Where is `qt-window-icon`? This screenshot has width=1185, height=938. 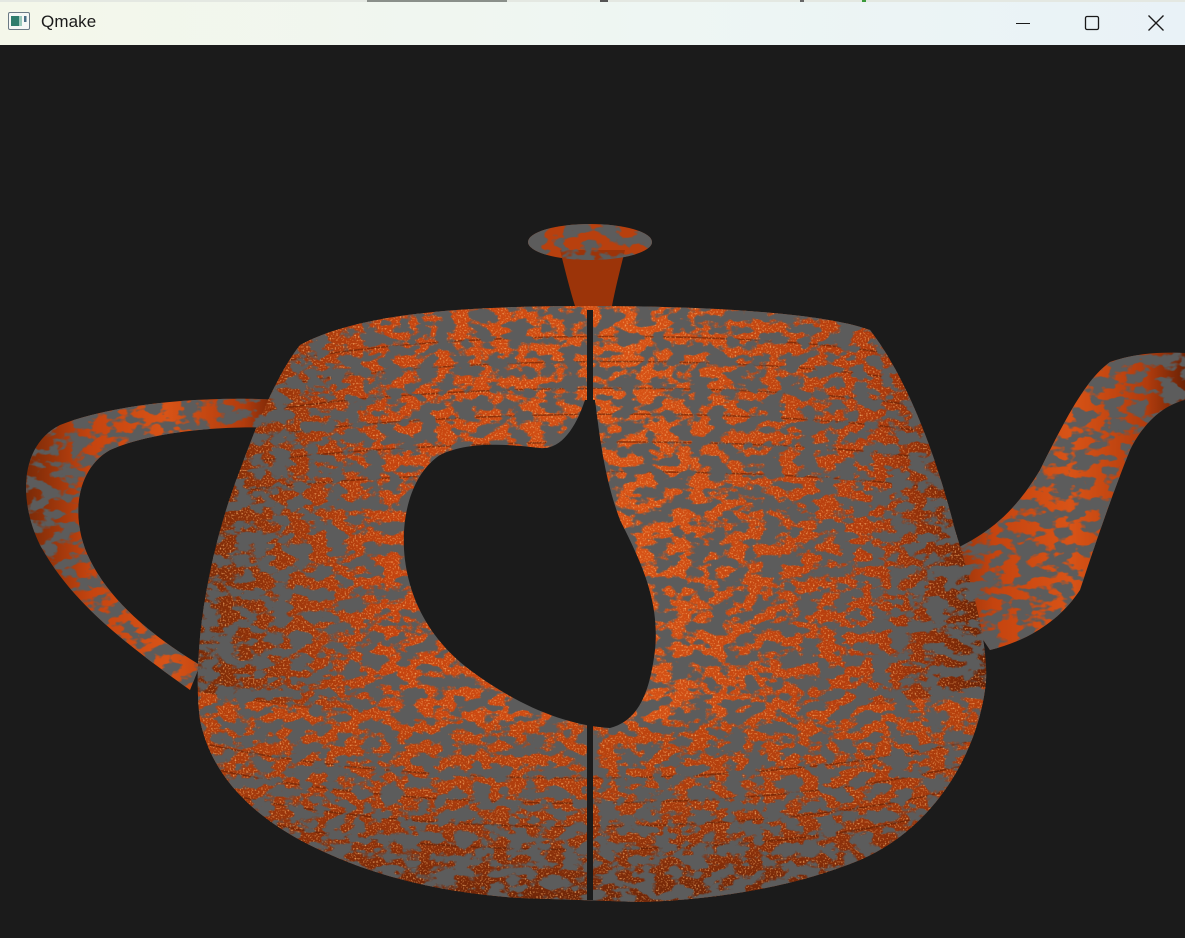
qt-window-icon is located at coordinates (19, 21).